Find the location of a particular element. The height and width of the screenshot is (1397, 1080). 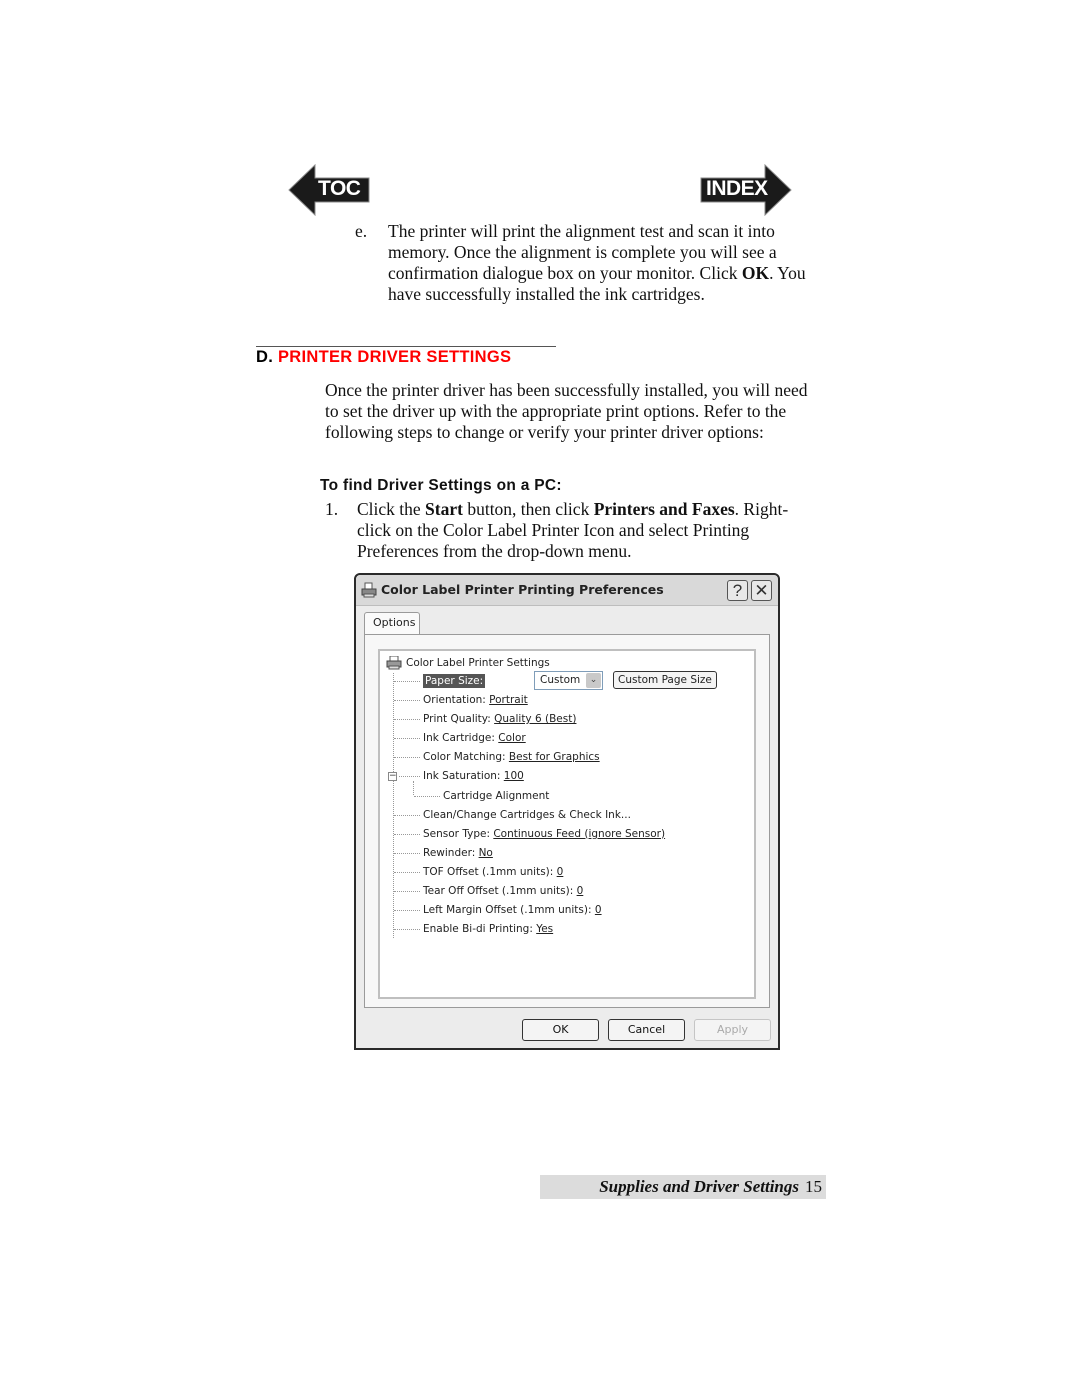

tree-item-label: Left Margin Offset (.1mm units): is located at coordinates (509, 910).